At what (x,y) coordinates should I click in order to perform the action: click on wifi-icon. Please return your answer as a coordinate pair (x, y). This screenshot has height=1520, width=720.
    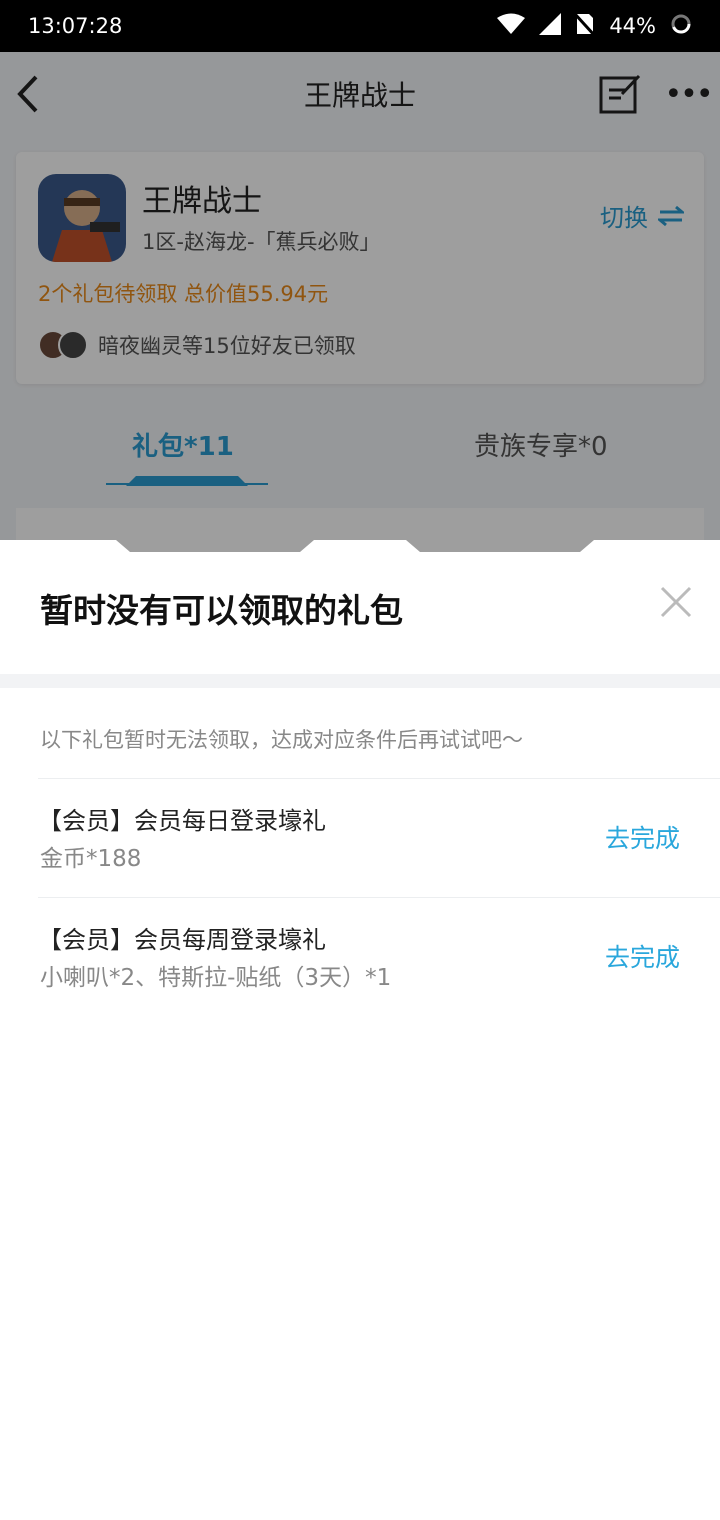
    Looking at the image, I should click on (511, 26).